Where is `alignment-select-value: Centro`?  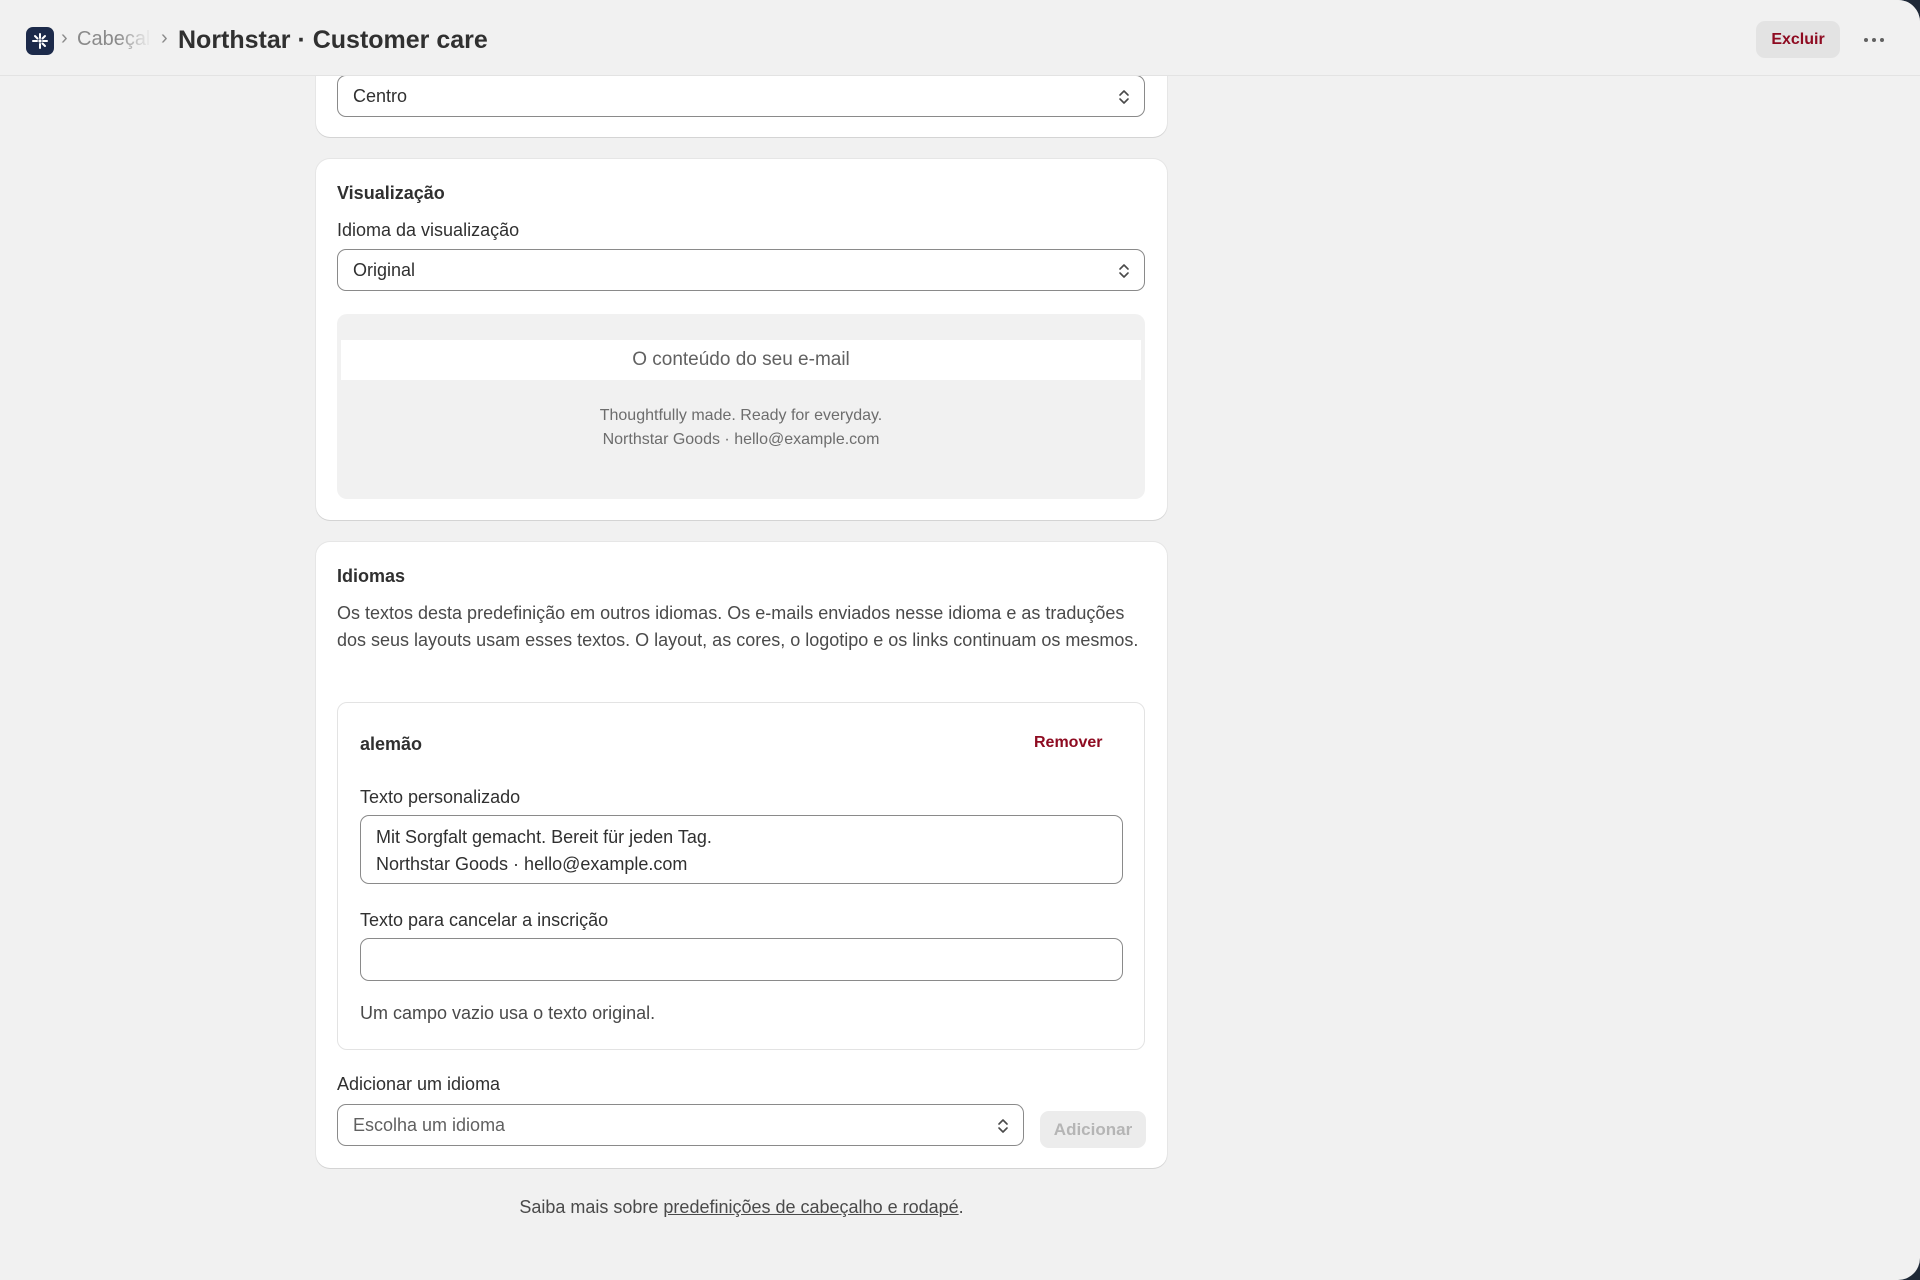
alignment-select-value: Centro is located at coordinates (380, 95).